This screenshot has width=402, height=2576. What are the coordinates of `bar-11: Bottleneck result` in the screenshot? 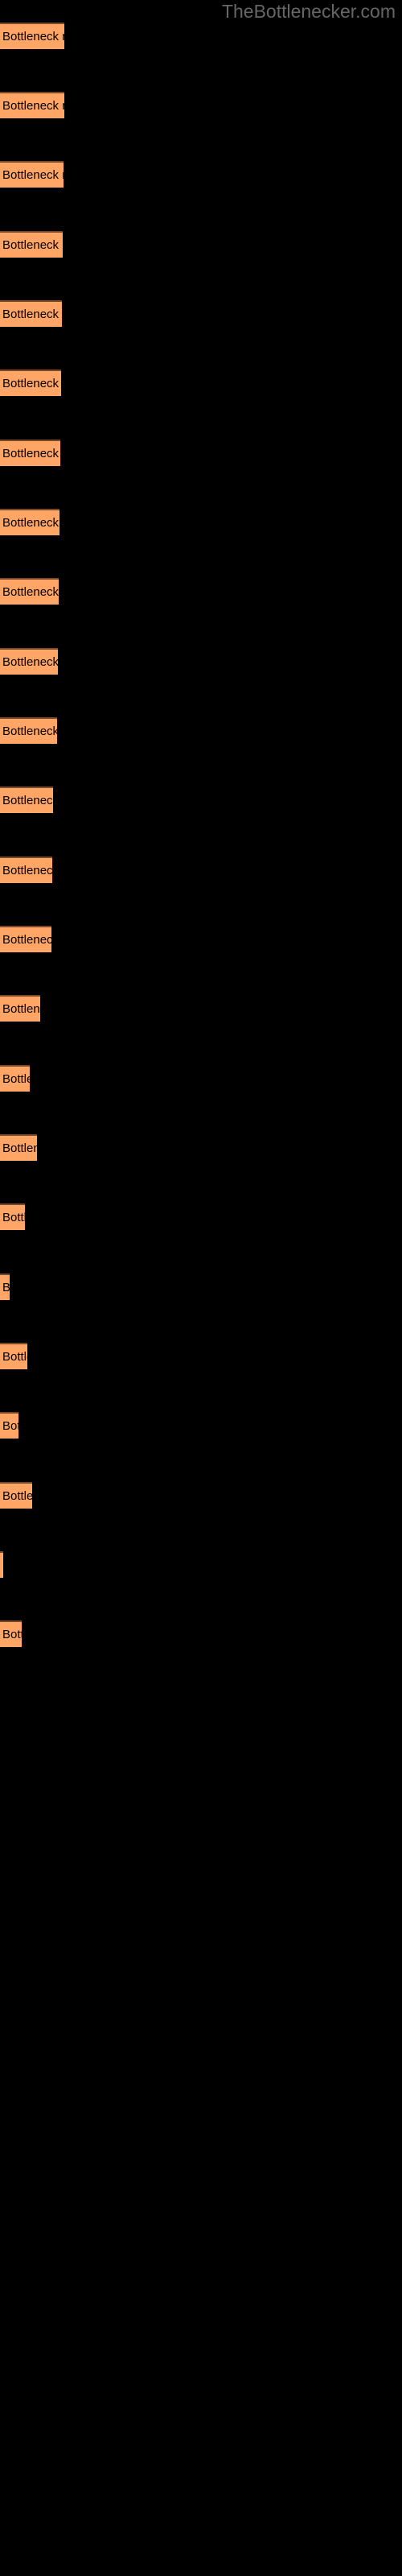 It's located at (28, 730).